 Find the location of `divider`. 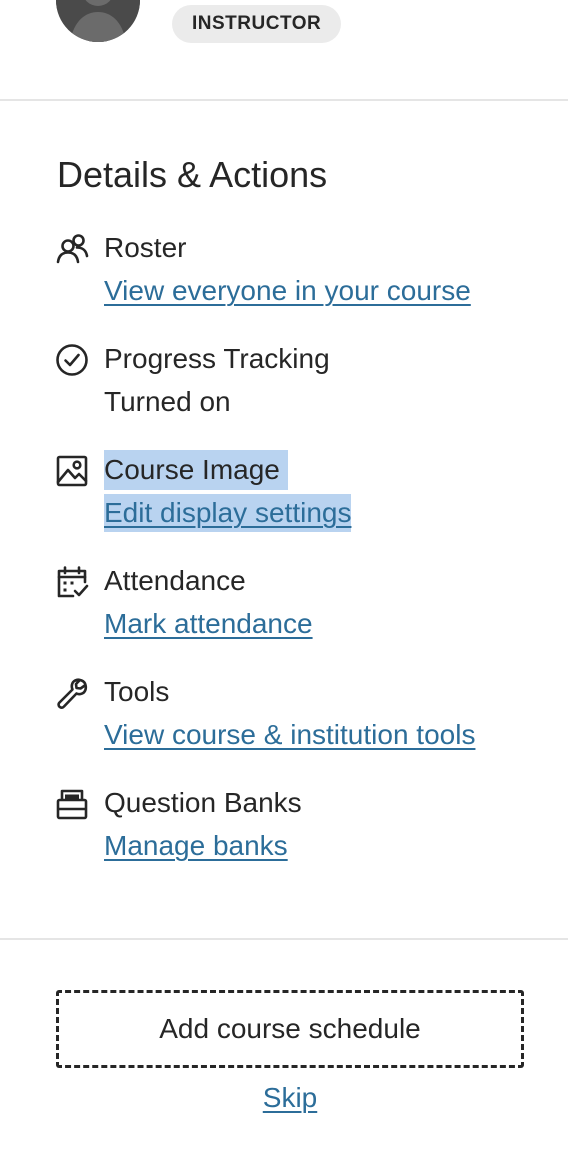

divider is located at coordinates (284, 939).